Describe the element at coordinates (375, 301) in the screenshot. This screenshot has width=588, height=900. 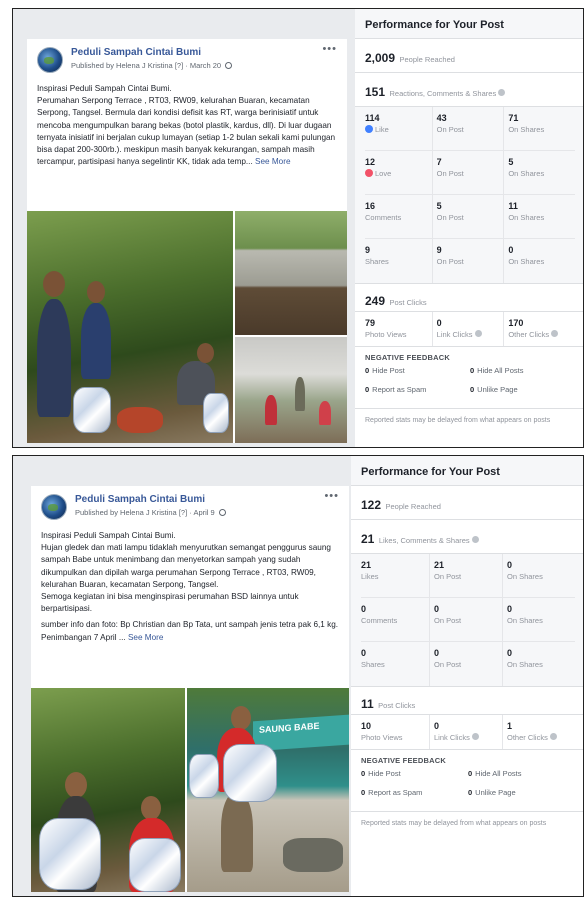
I see `post-clicks-count: 249` at that location.